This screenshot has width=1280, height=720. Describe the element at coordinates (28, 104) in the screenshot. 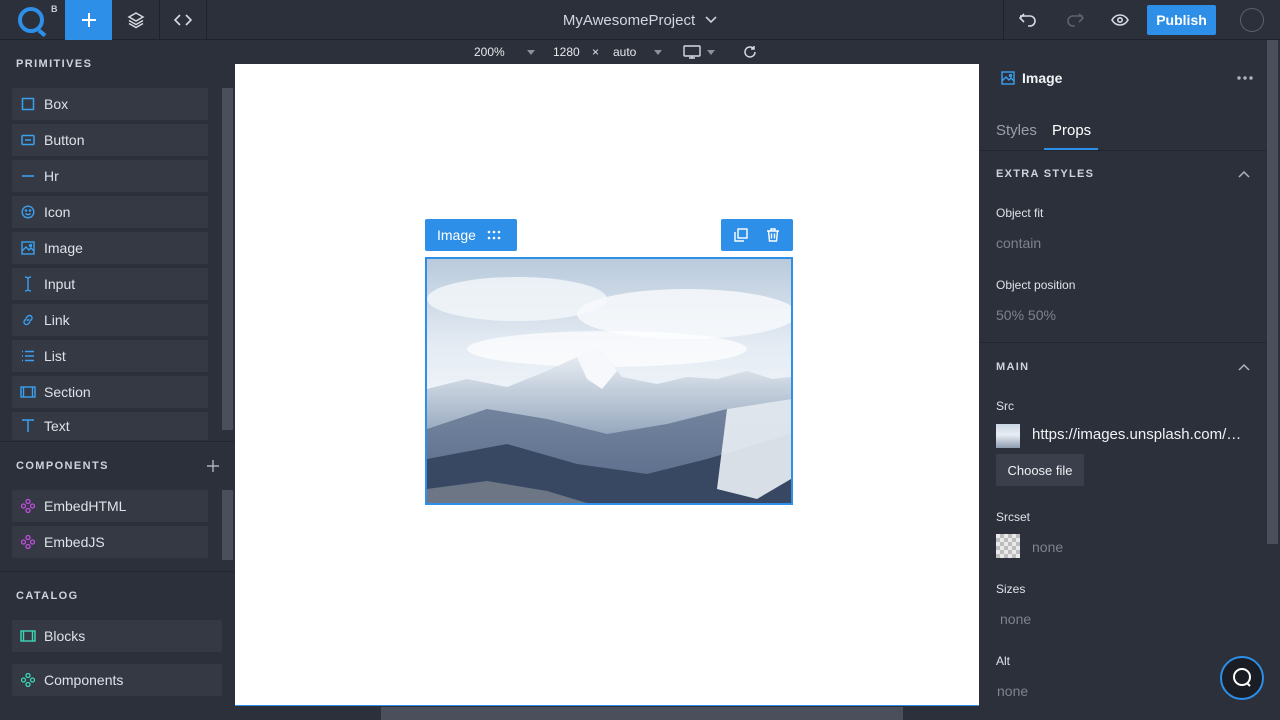

I see `box-icon` at that location.